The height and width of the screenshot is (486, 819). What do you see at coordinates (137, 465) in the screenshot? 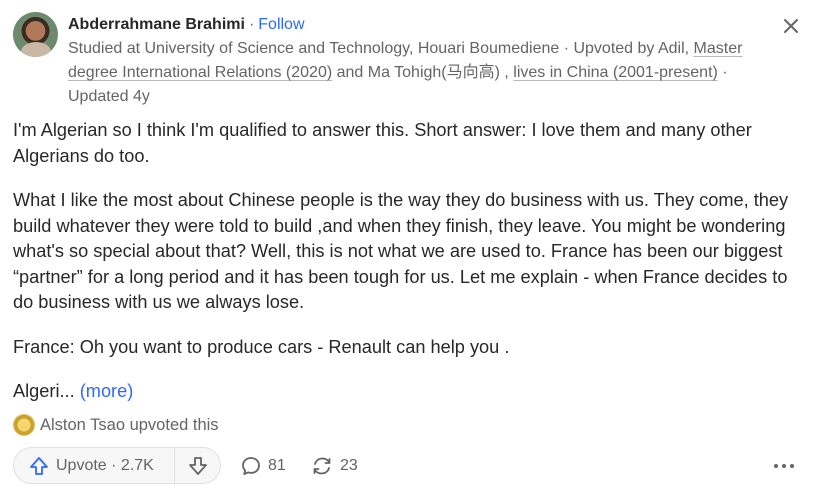
I see `upvote-count: 2.7K` at bounding box center [137, 465].